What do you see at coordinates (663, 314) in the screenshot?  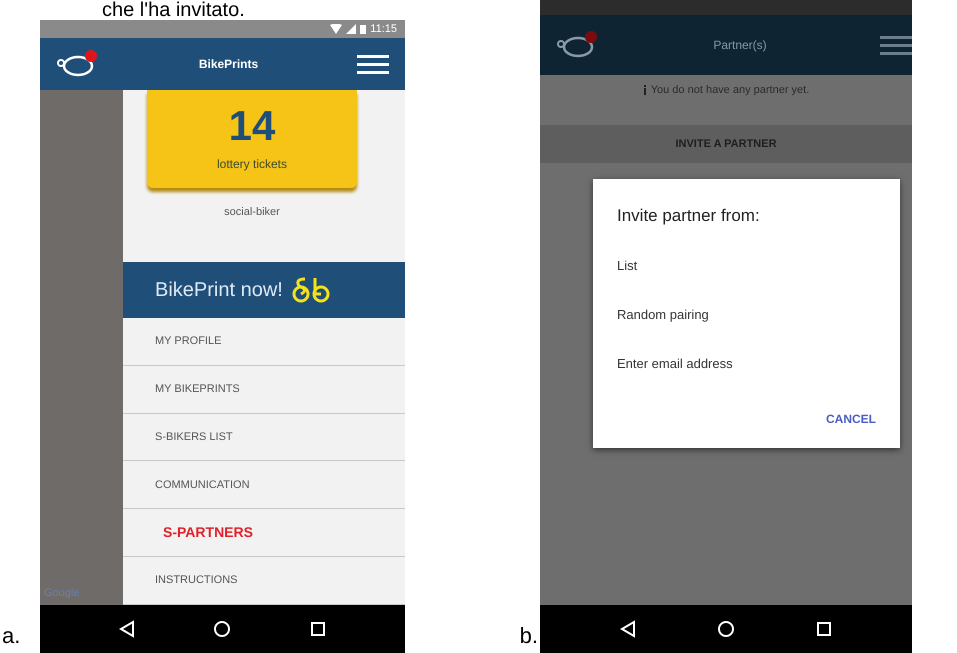 I see `dialog-option: Random pairing` at bounding box center [663, 314].